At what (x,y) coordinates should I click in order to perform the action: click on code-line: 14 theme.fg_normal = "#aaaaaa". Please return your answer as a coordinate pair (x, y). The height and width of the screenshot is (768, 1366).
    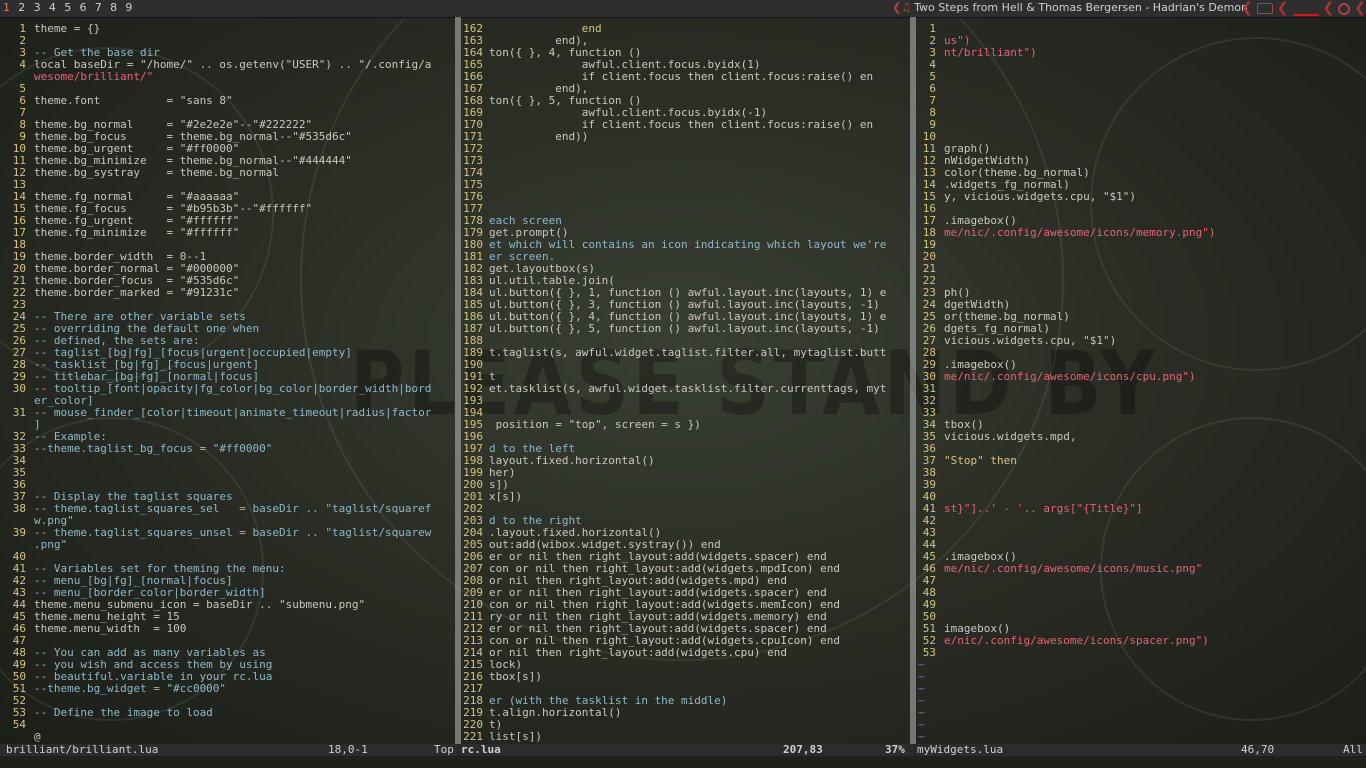
    Looking at the image, I should click on (228, 197).